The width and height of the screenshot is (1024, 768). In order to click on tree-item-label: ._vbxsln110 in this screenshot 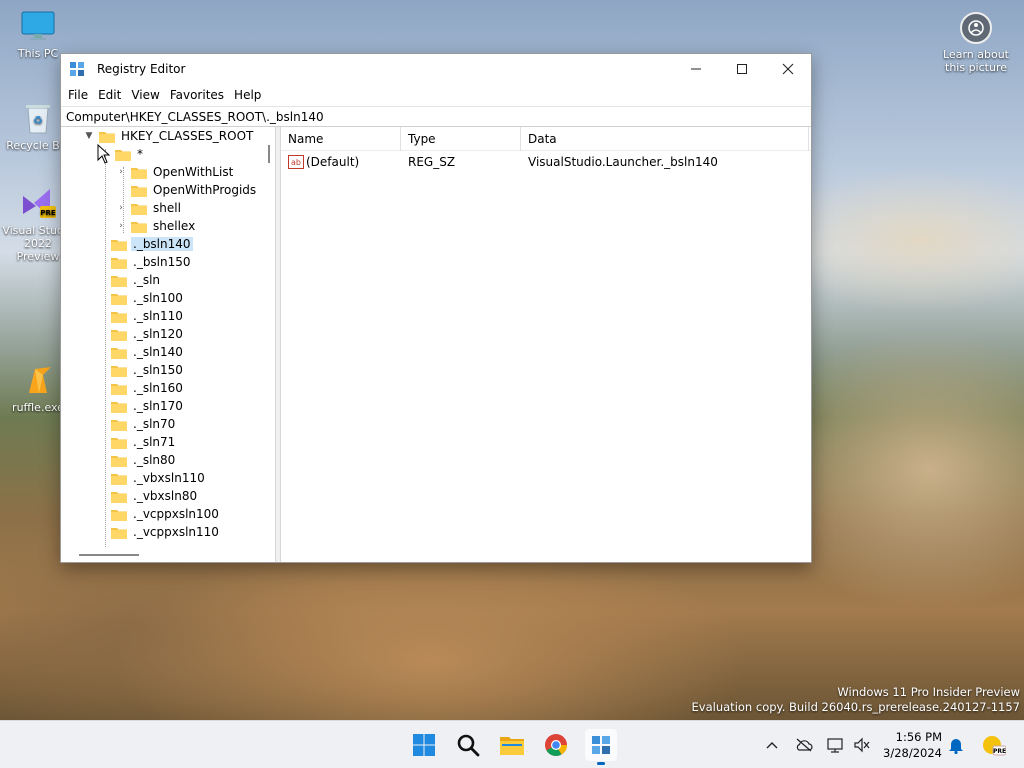, I will do `click(169, 478)`.